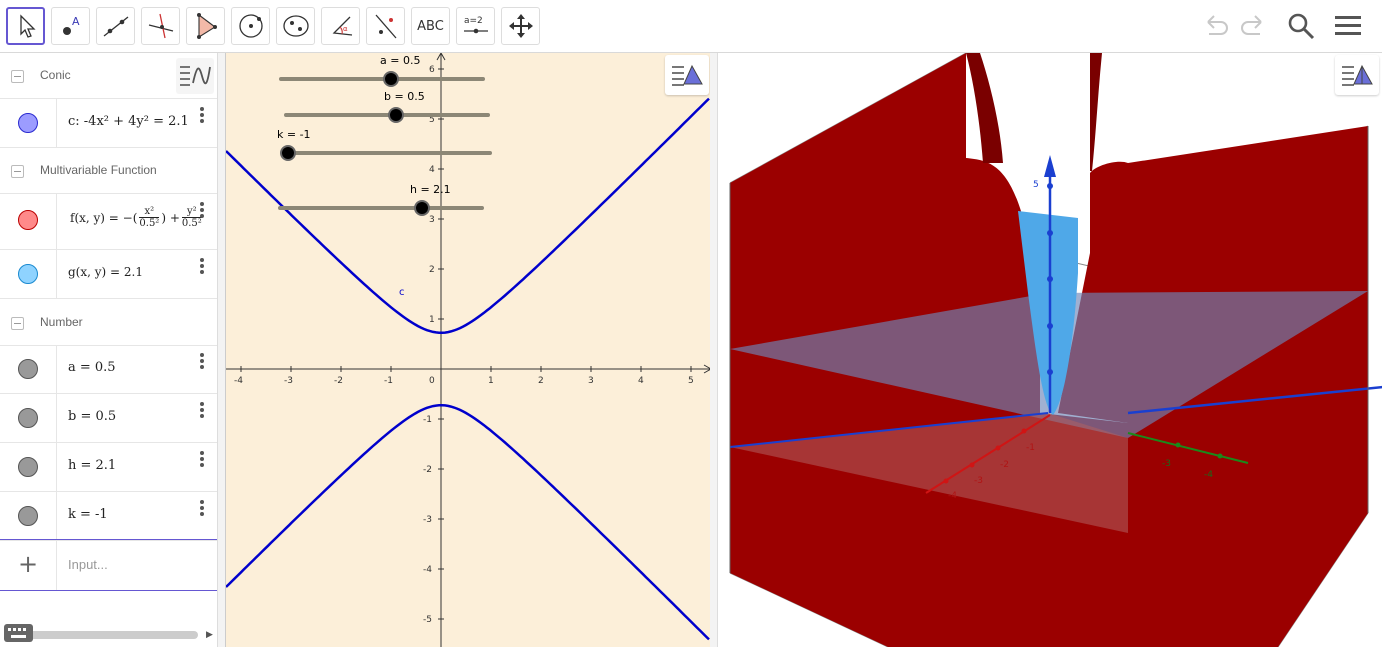 Image resolution: width=1382 pixels, height=647 pixels. What do you see at coordinates (340, 26) in the screenshot?
I see `angle-tool-button: α` at bounding box center [340, 26].